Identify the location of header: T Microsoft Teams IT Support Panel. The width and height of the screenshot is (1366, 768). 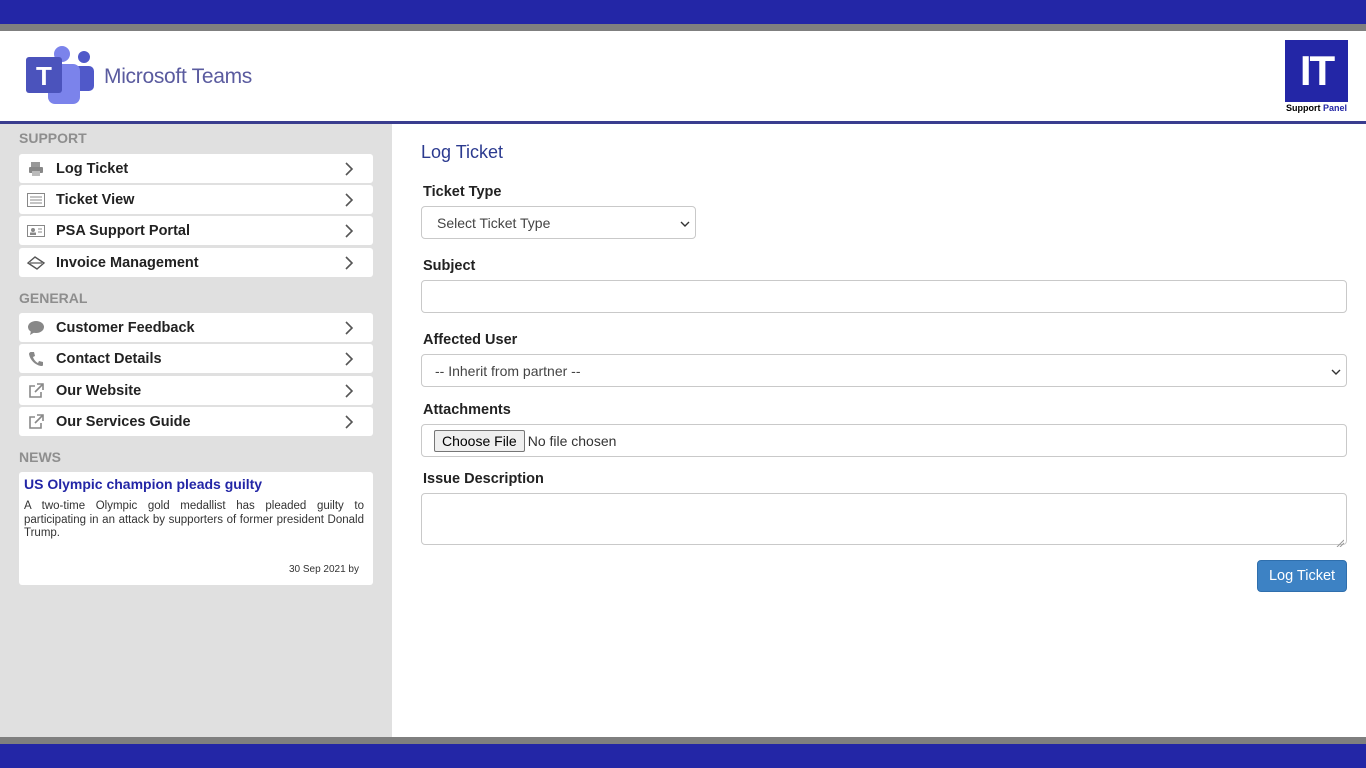
(683, 76).